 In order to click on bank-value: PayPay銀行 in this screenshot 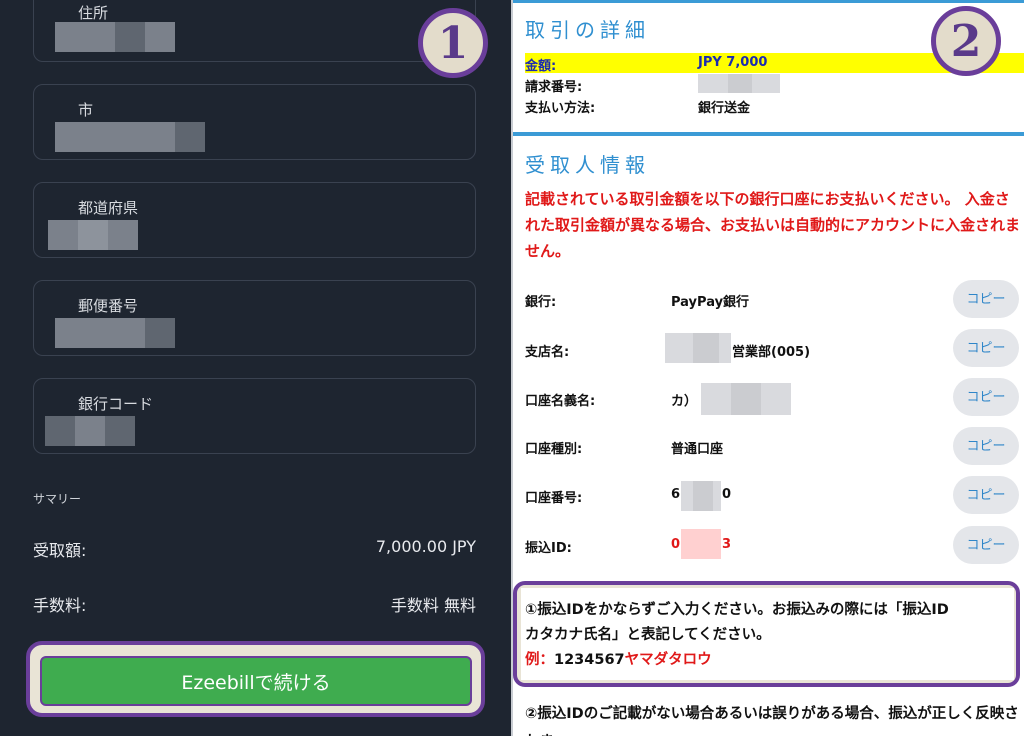, I will do `click(710, 302)`.